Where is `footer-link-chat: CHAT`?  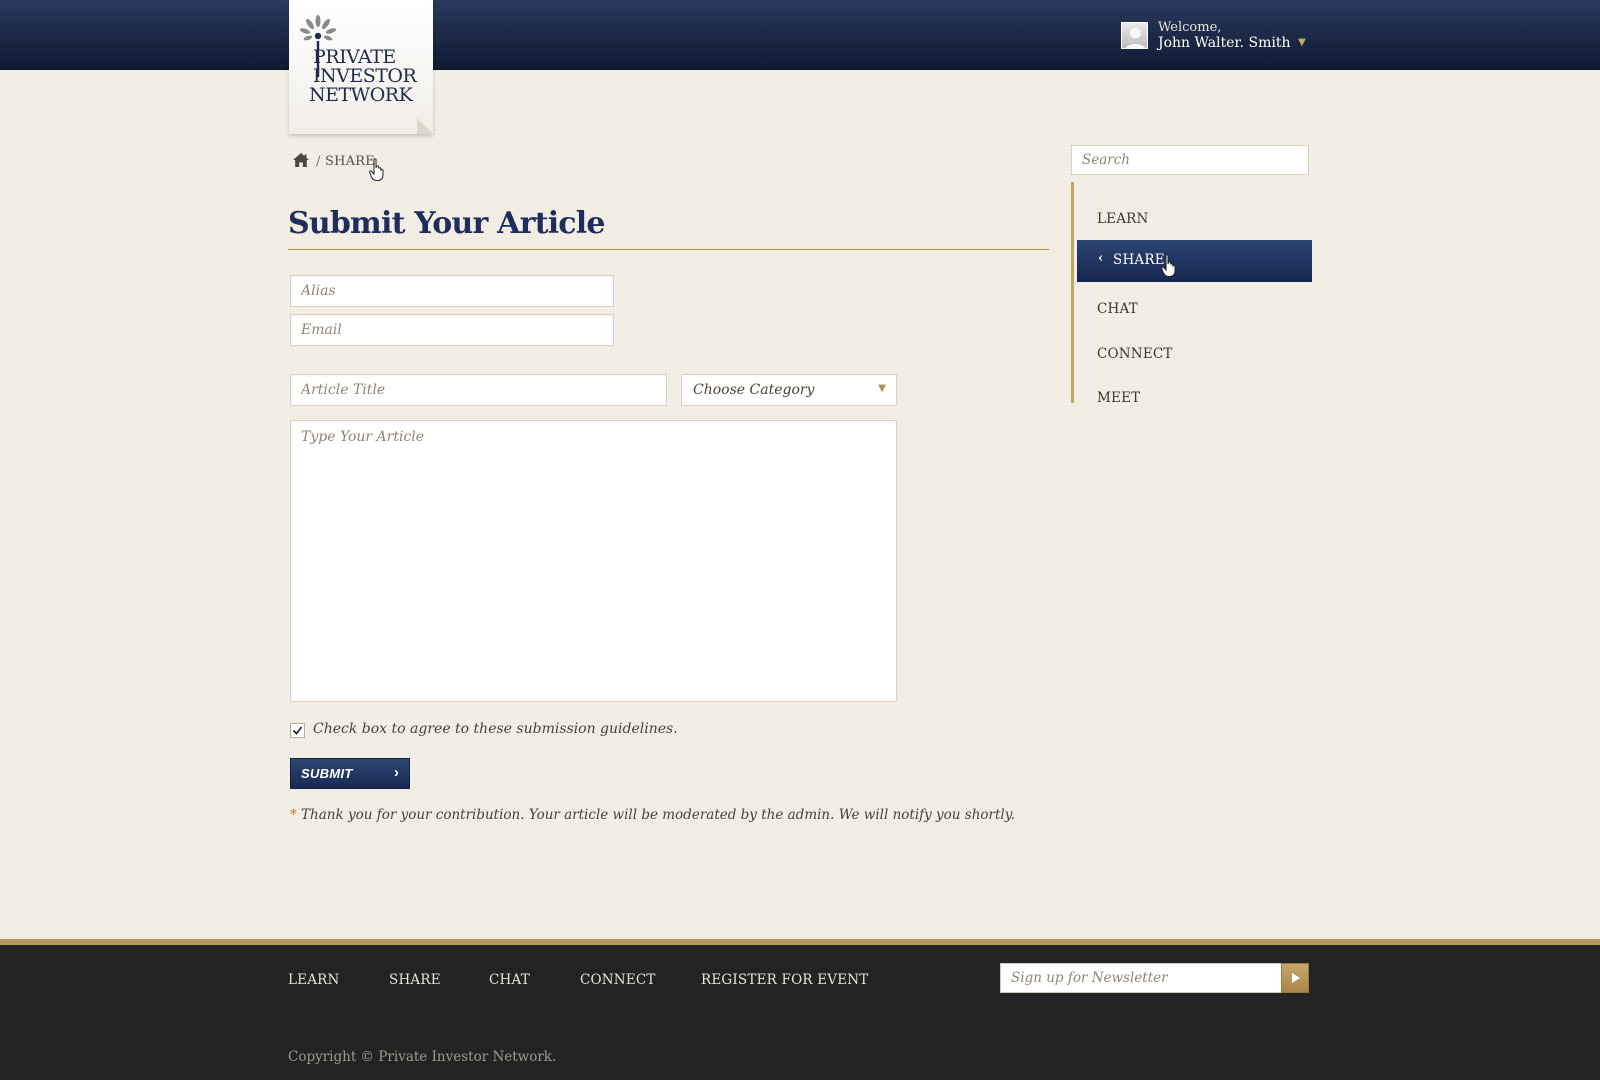
footer-link-chat: CHAT is located at coordinates (509, 980).